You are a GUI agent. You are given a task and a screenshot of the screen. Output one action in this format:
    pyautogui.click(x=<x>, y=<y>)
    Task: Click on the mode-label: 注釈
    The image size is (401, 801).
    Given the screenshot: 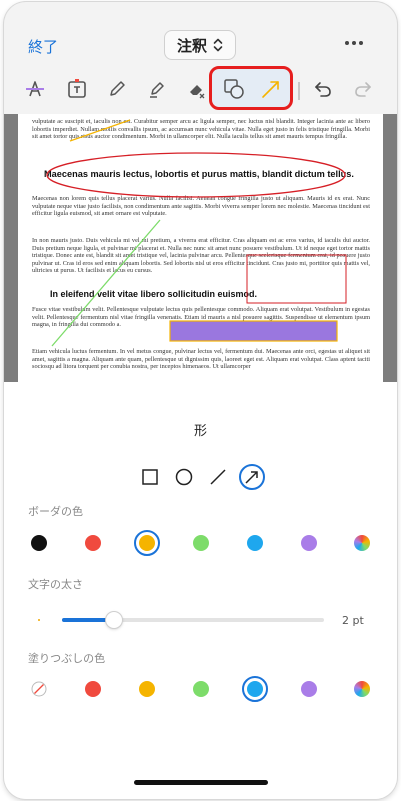 What is the action you would take?
    pyautogui.click(x=191, y=45)
    